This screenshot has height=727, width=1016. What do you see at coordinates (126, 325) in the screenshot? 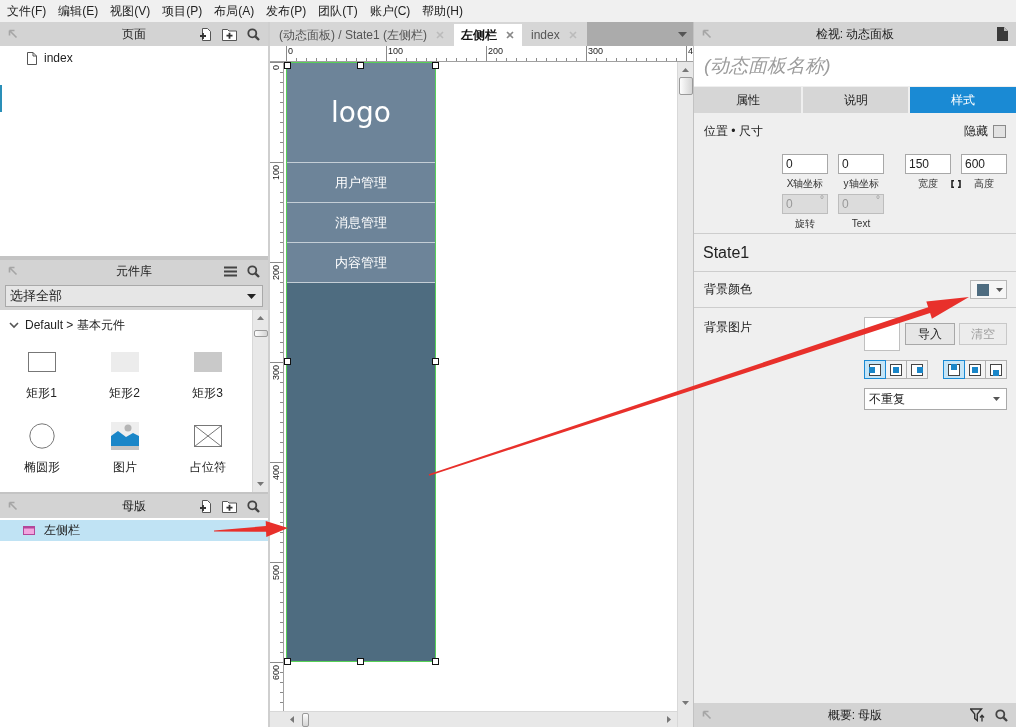
I see `group-header: Default > 基本元件` at bounding box center [126, 325].